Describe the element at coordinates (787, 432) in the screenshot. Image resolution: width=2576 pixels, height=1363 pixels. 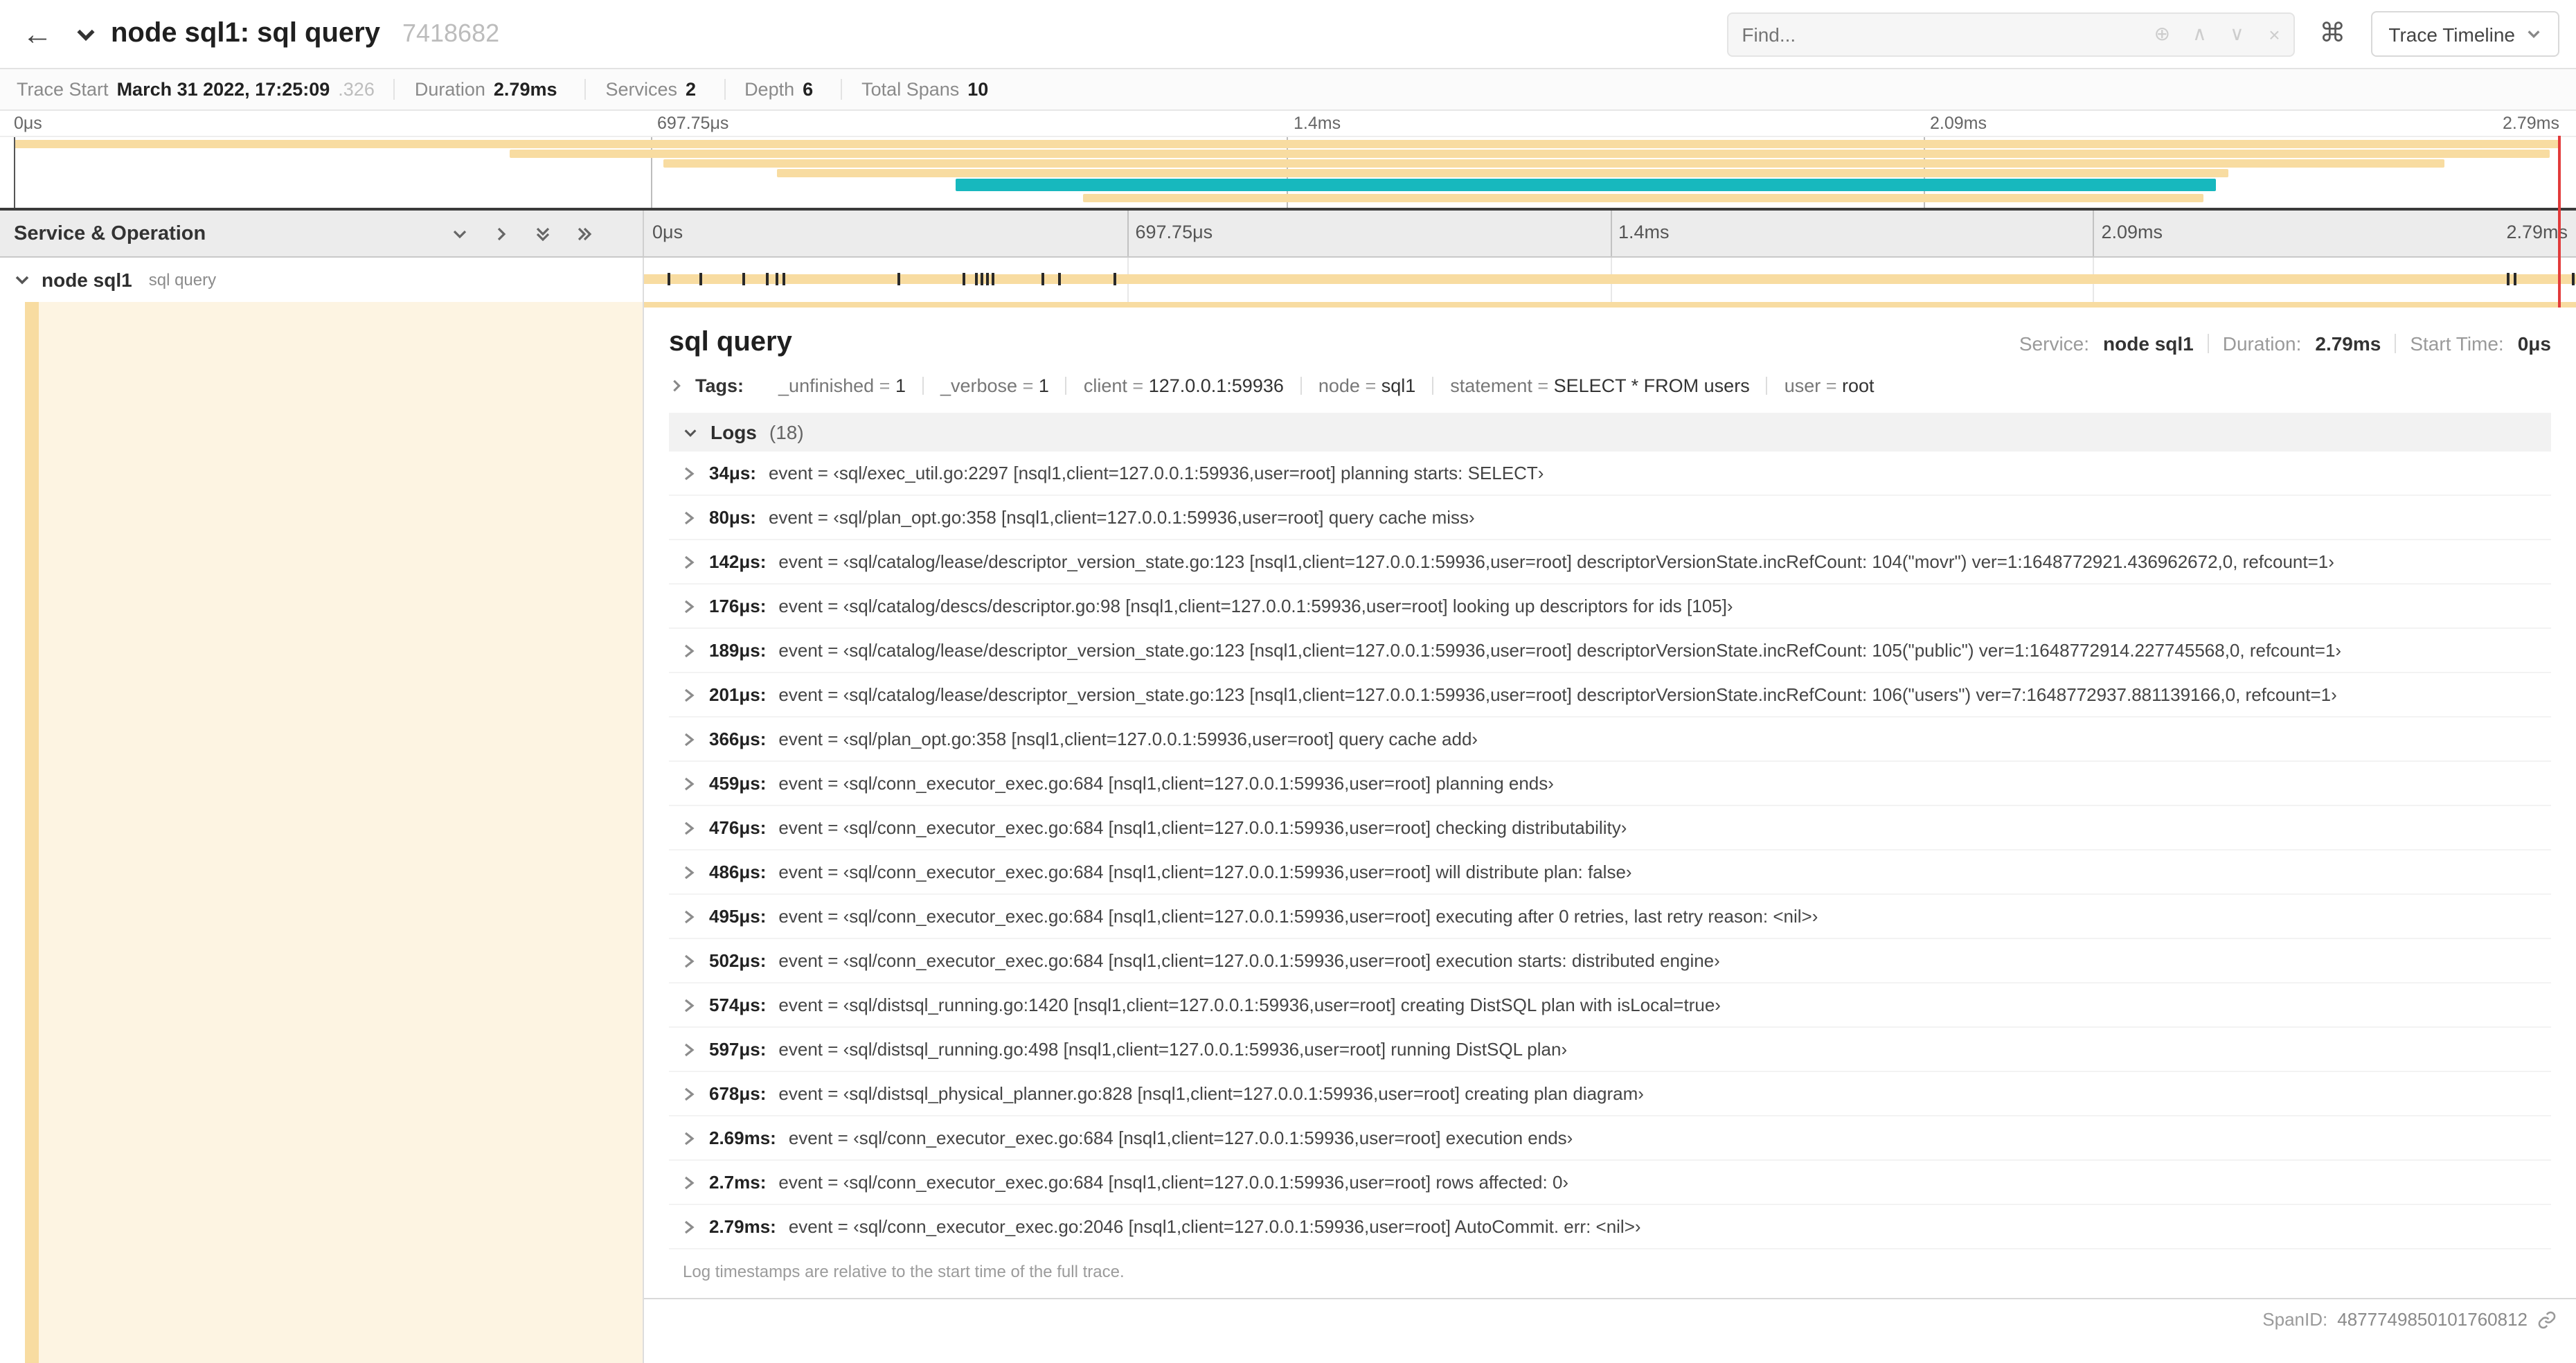
I see `logs-count: (18)` at that location.